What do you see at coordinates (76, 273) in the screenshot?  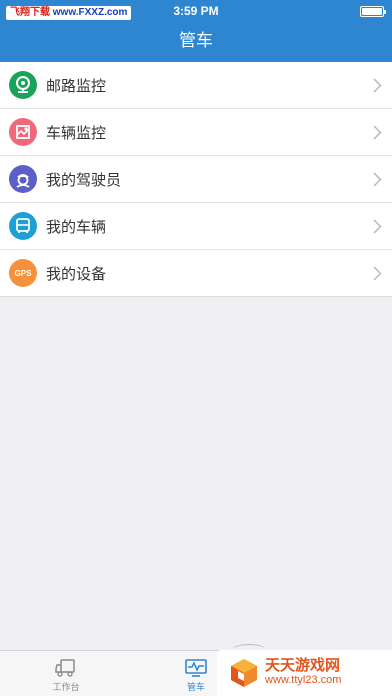 I see `menu-item-label: 我的设备` at bounding box center [76, 273].